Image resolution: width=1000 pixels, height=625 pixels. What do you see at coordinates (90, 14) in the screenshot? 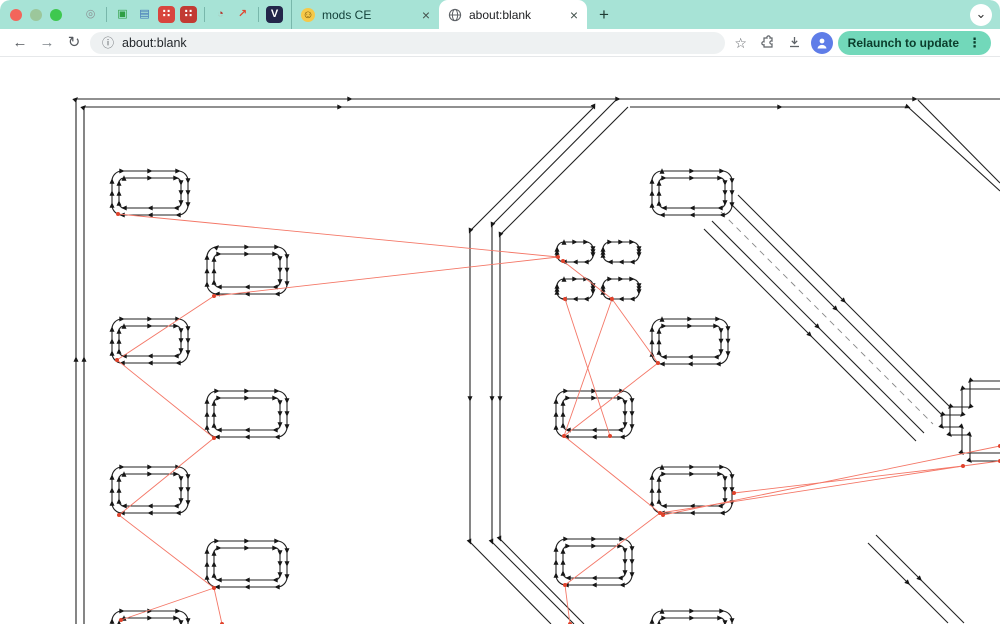
I see `compass-icon: ◎` at bounding box center [90, 14].